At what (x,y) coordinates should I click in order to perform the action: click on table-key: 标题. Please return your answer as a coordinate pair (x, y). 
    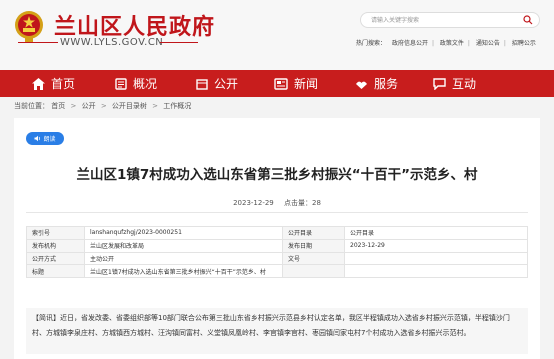
    Looking at the image, I should click on (55, 271).